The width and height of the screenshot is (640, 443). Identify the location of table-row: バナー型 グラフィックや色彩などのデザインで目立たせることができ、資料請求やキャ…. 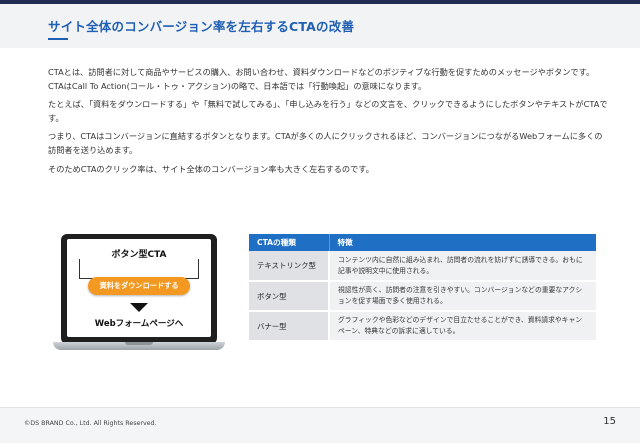
(422, 326).